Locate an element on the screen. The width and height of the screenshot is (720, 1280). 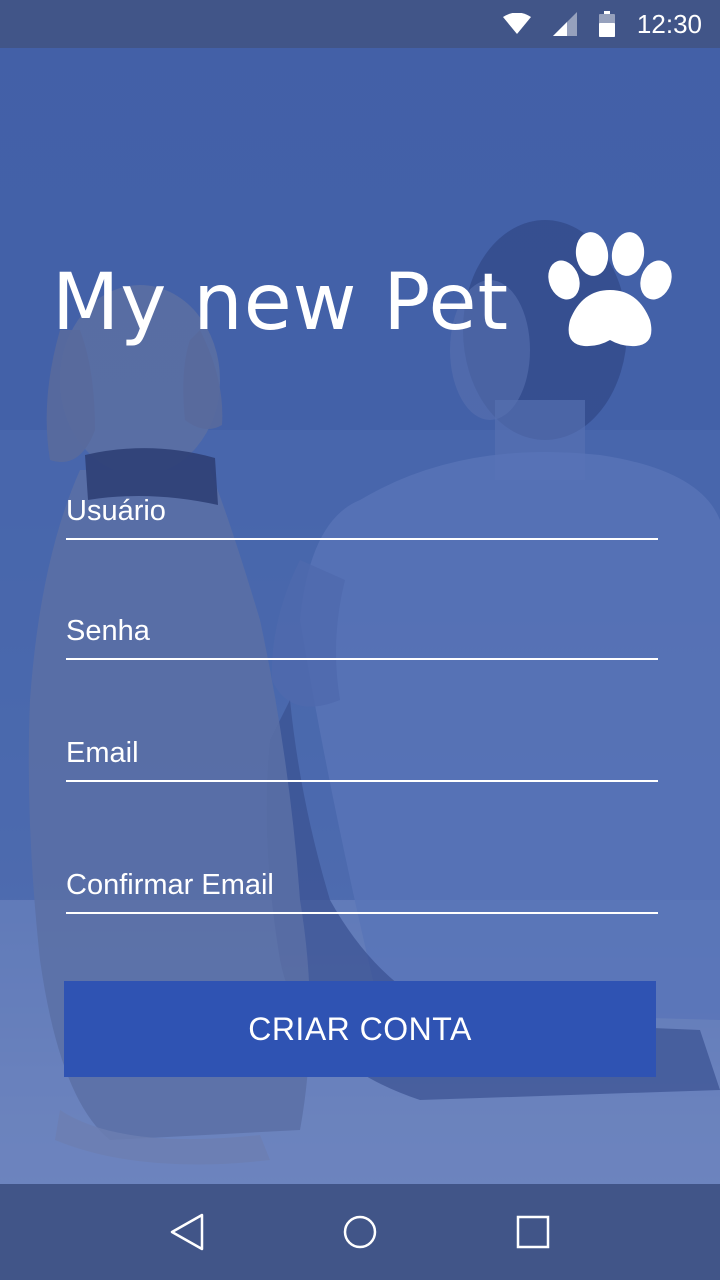
confirm-email-field is located at coordinates (362, 883).